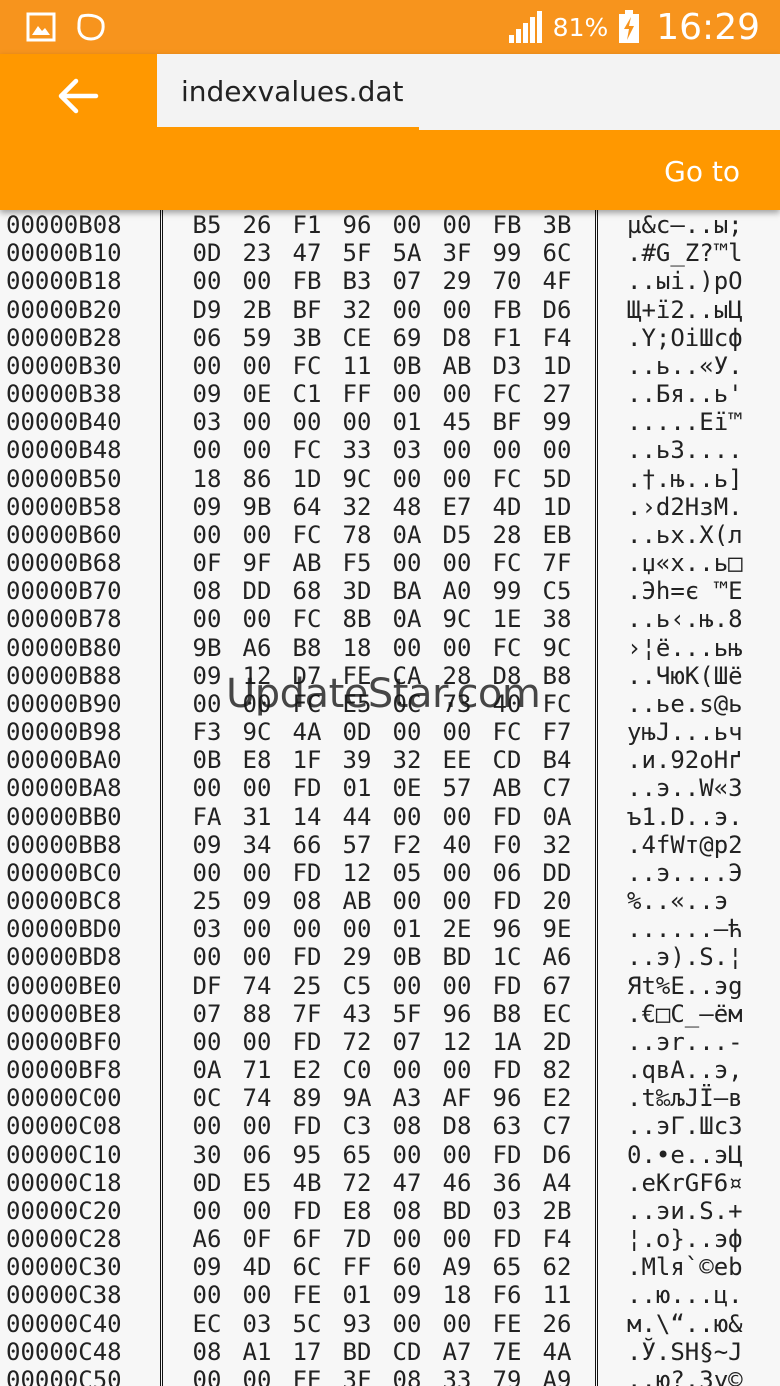 The width and height of the screenshot is (780, 1386). I want to click on hex-byte: 4F, so click(557, 281).